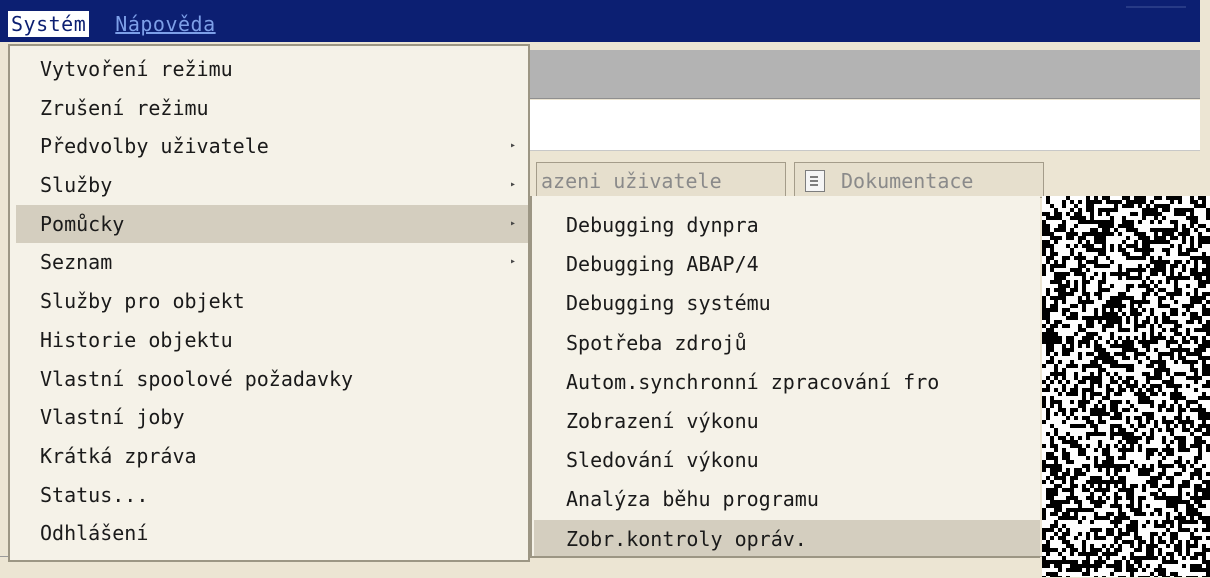  I want to click on menu-item-object-history: Historie objektu, so click(272, 340).